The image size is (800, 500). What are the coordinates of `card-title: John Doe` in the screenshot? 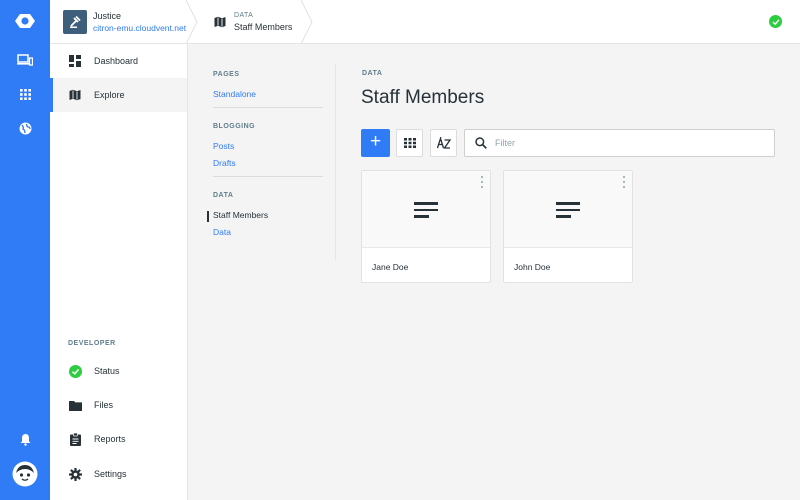 It's located at (532, 267).